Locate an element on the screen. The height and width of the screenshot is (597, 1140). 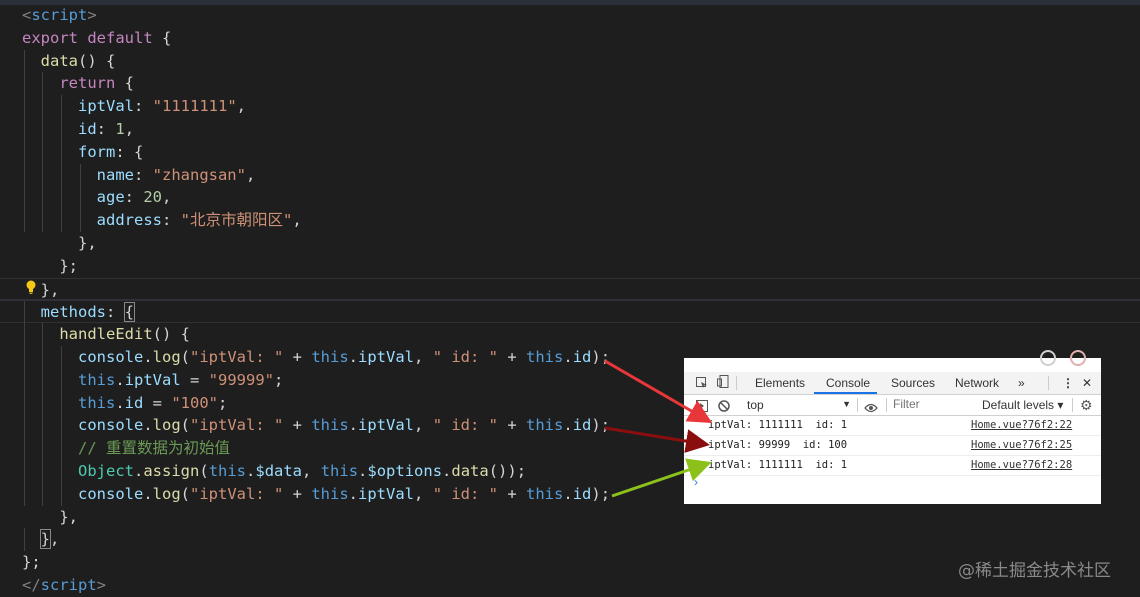
log-levels-select: Default levels ▾ is located at coordinates (1022, 405).